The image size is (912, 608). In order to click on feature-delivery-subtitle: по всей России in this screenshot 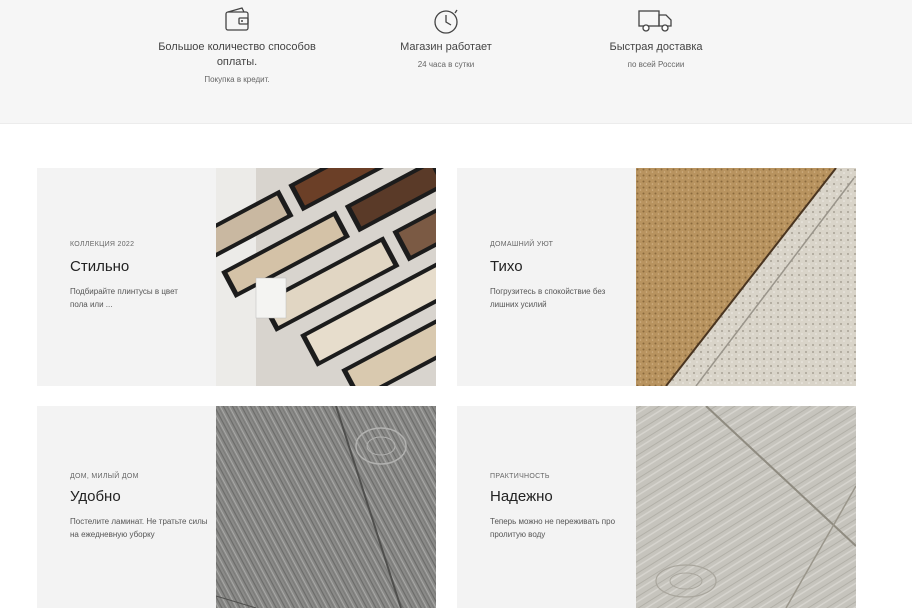, I will do `click(656, 64)`.